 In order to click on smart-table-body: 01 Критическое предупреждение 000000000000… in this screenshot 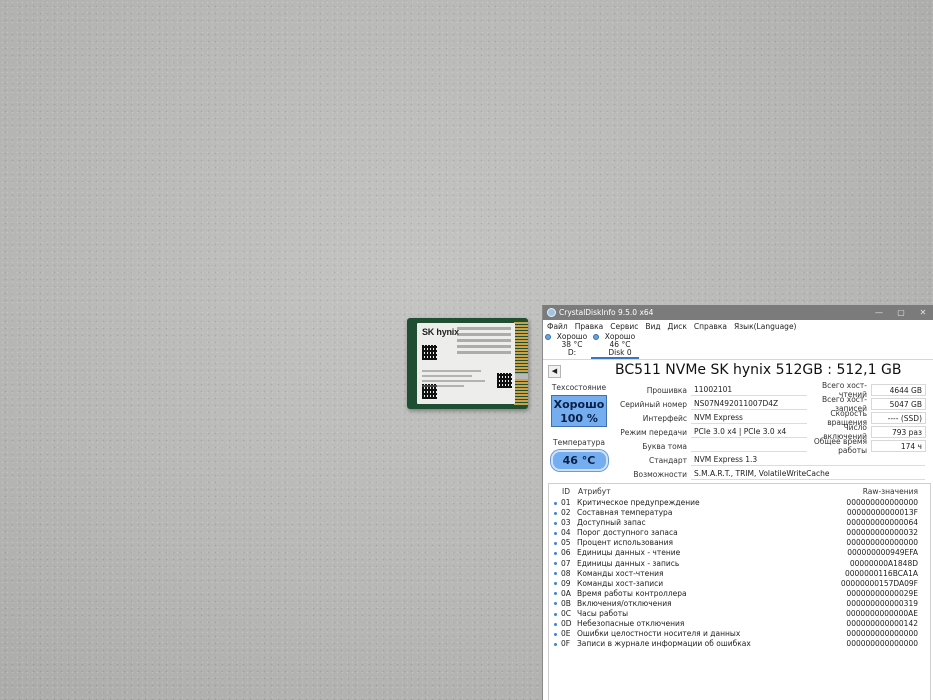, I will do `click(739, 573)`.